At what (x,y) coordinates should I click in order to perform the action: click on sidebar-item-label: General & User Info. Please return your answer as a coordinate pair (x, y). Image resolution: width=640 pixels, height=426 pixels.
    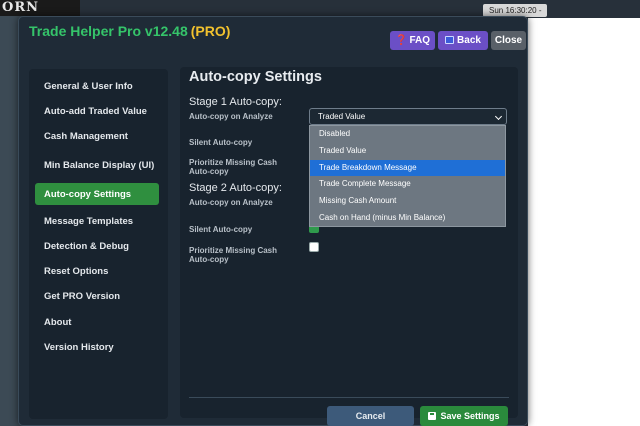
    Looking at the image, I should click on (88, 86).